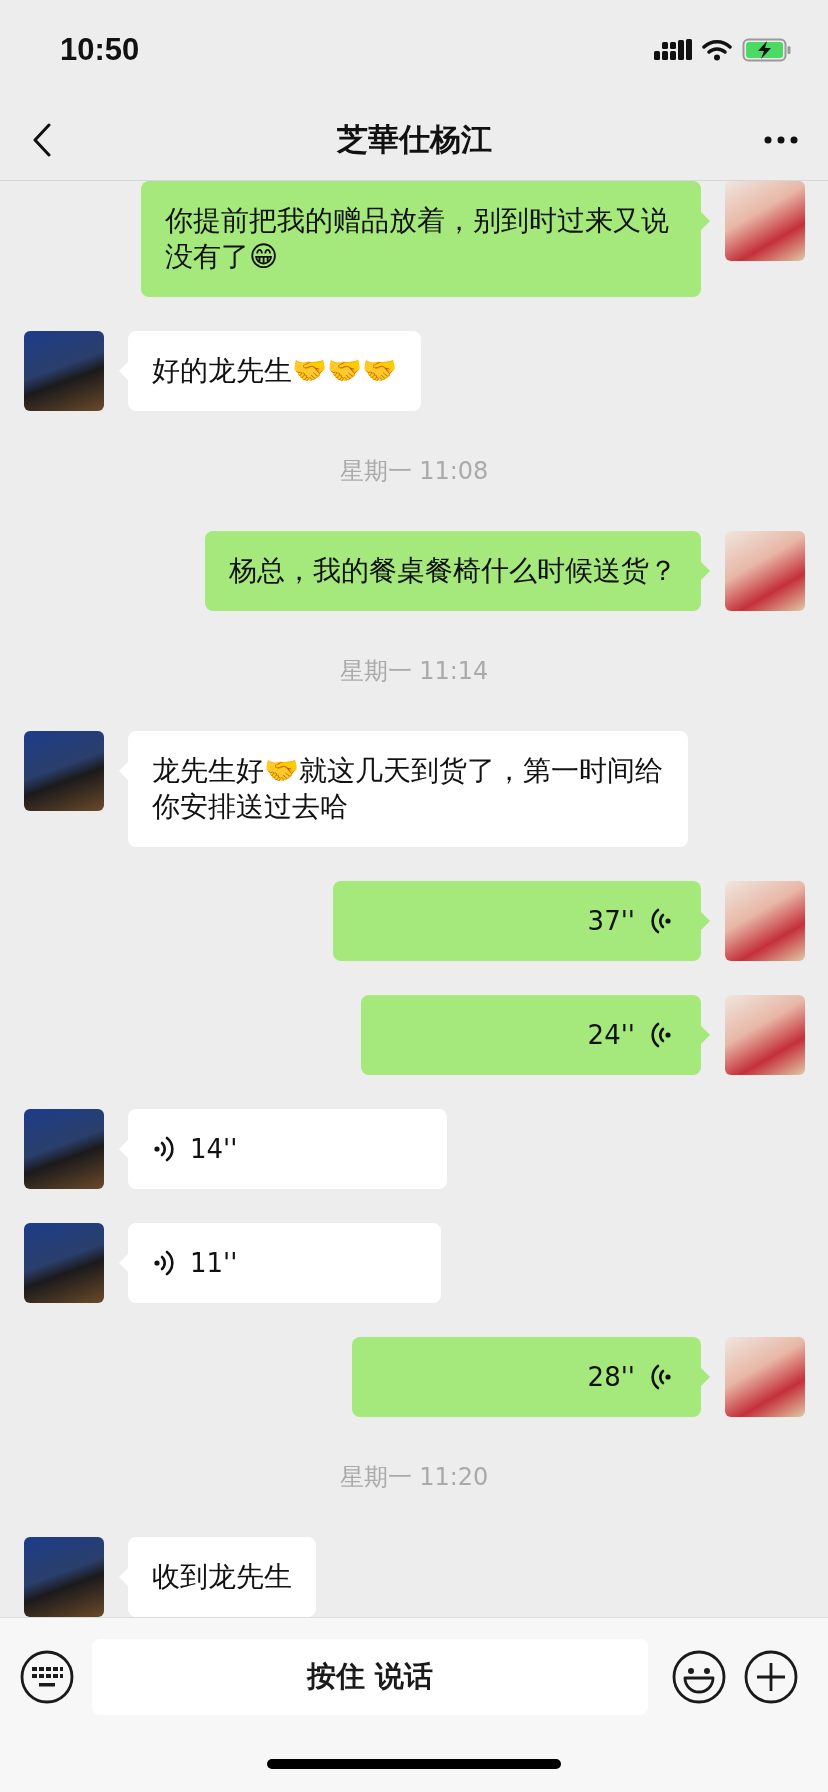 The height and width of the screenshot is (1792, 828). I want to click on message-timestamp: 星期一 11:20, so click(414, 1478).